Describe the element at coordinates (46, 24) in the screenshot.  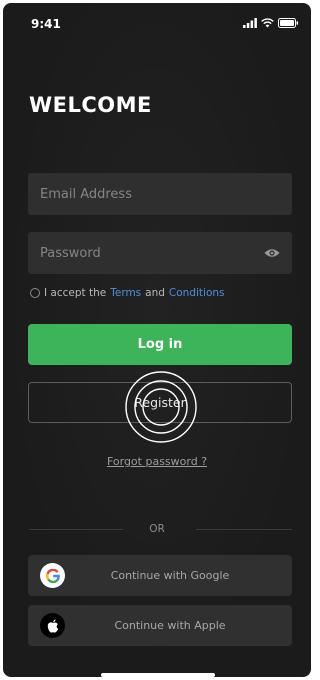
I see `status-time: 9:41` at that location.